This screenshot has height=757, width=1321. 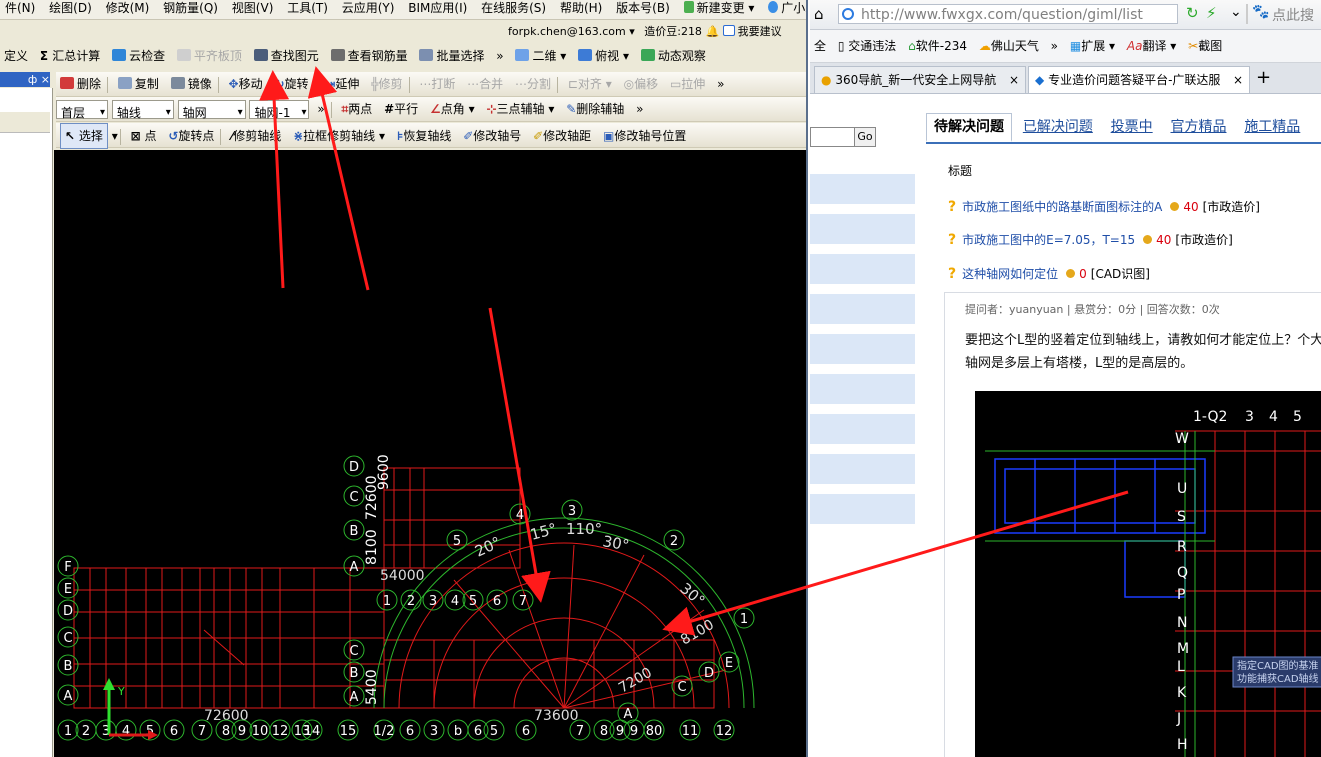 I want to click on new-tab-icon: +, so click(x=1263, y=77).